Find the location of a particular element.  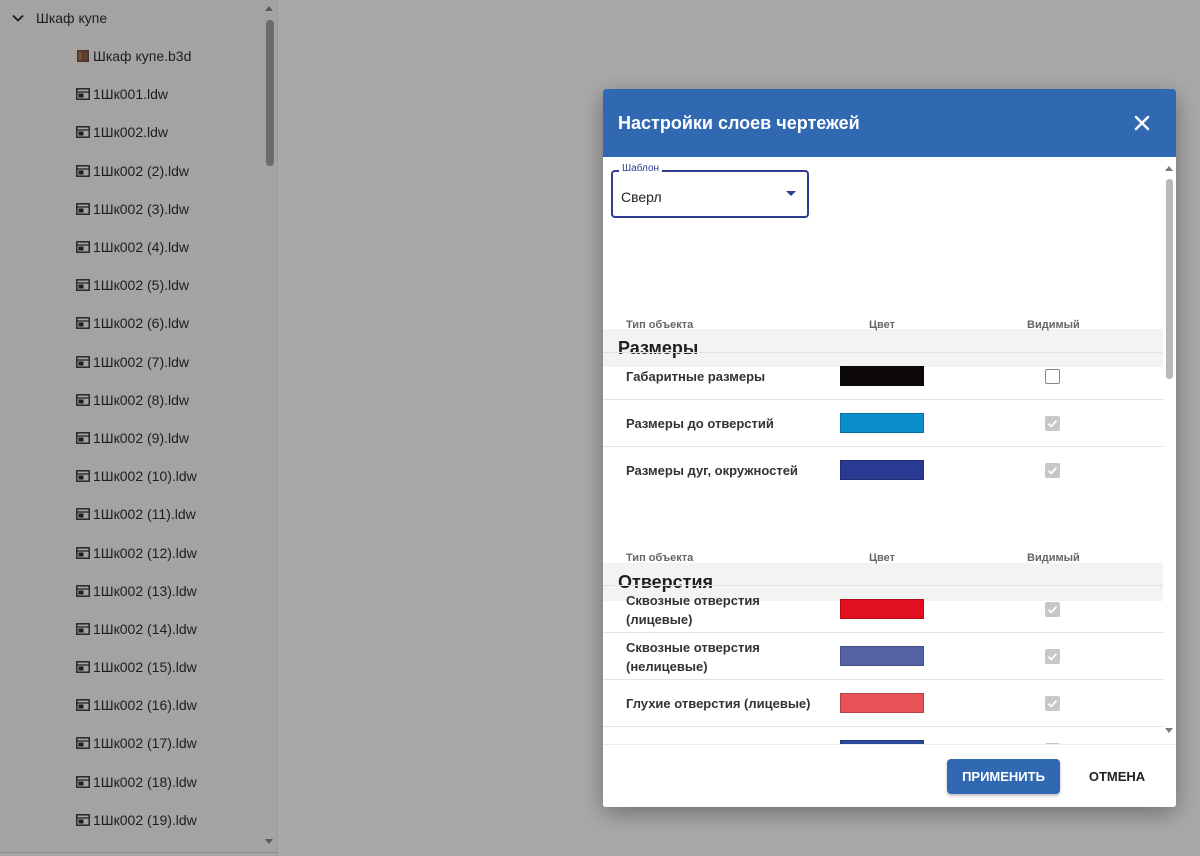

tree-item-label: 1Шк002 (3).ldw is located at coordinates (141, 208).